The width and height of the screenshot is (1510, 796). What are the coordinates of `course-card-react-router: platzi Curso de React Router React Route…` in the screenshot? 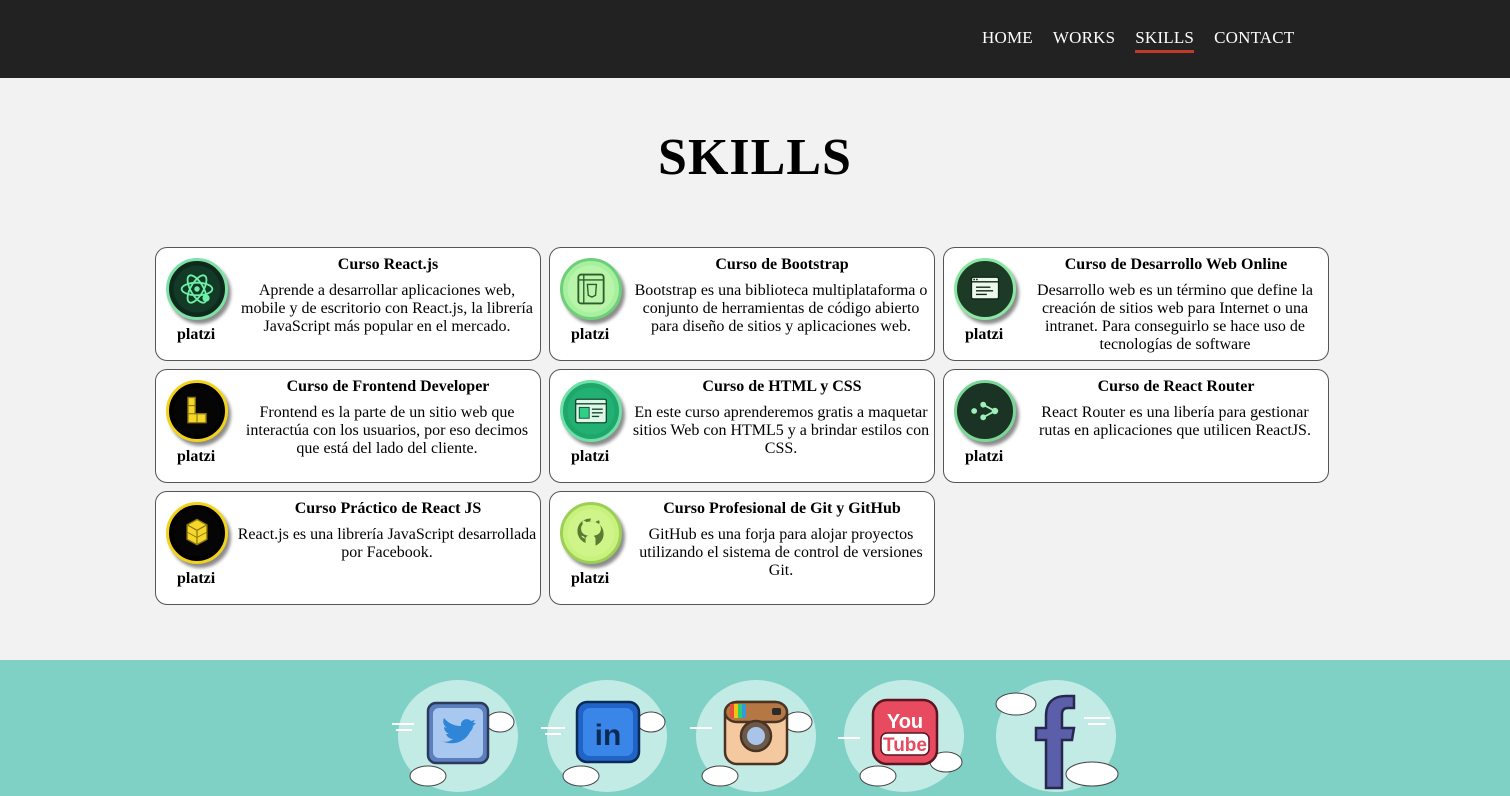 It's located at (1136, 426).